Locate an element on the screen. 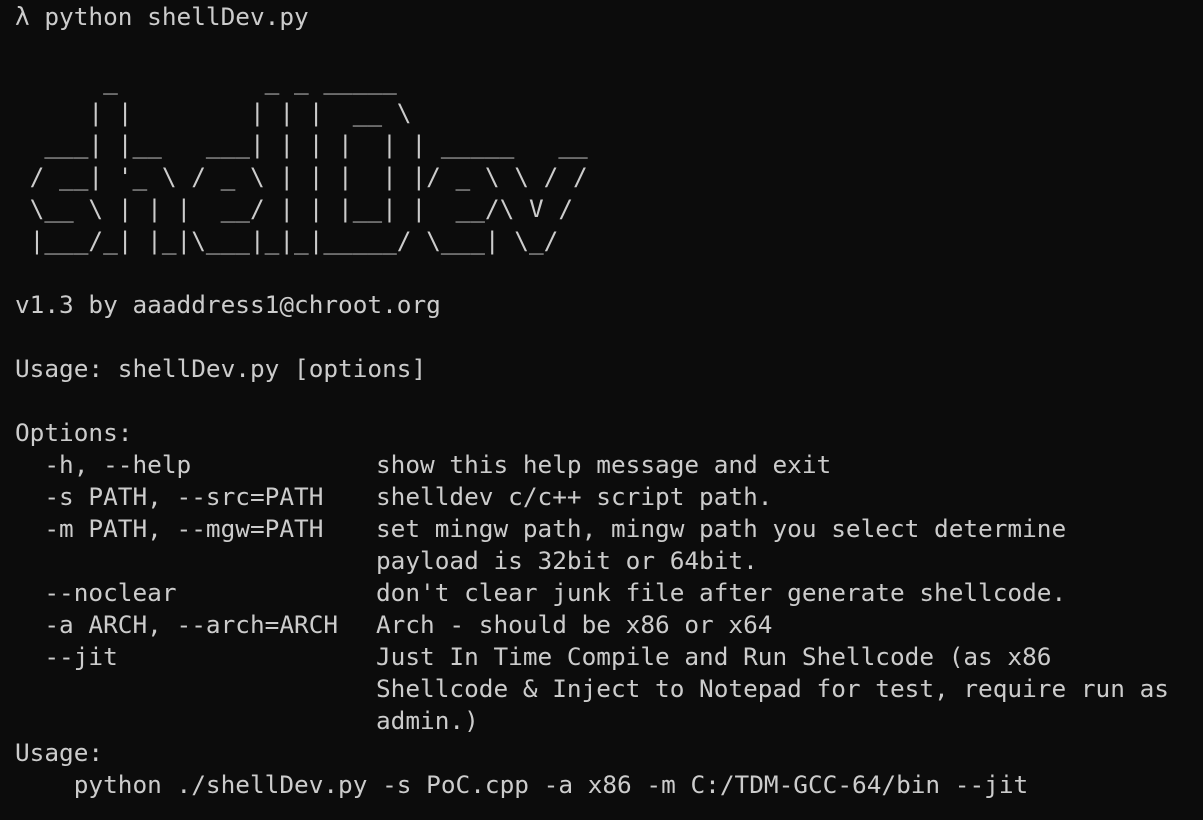 The width and height of the screenshot is (1203, 820). banner-line: | | | | | __ \ is located at coordinates (213, 112).